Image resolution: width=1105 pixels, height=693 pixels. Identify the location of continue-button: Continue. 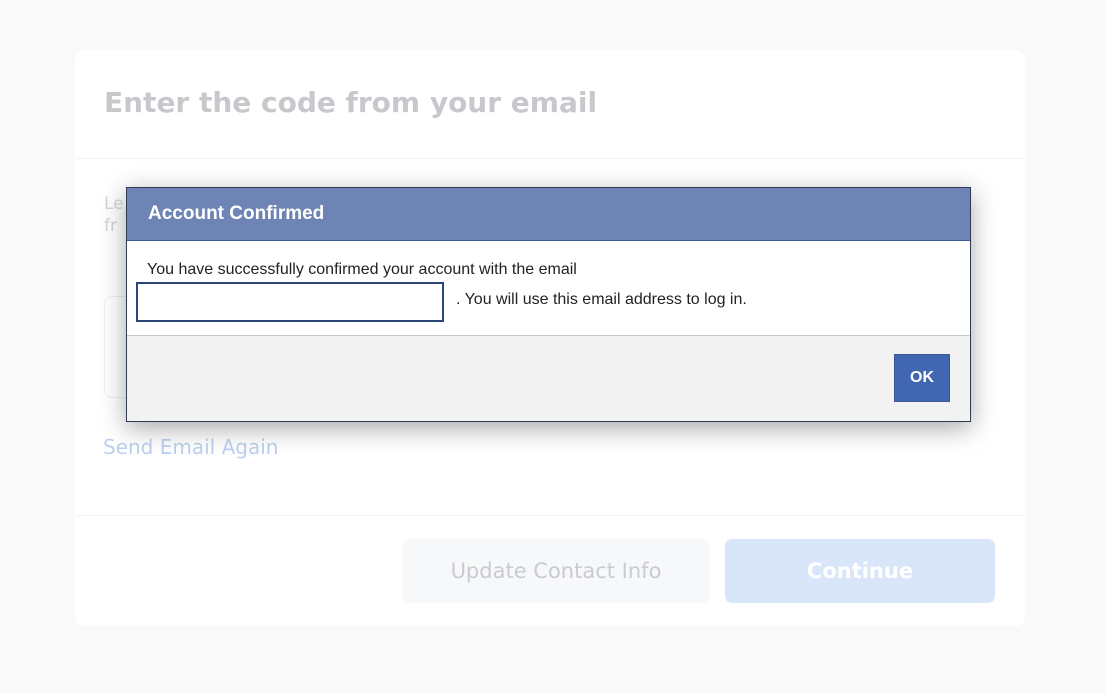
(860, 571).